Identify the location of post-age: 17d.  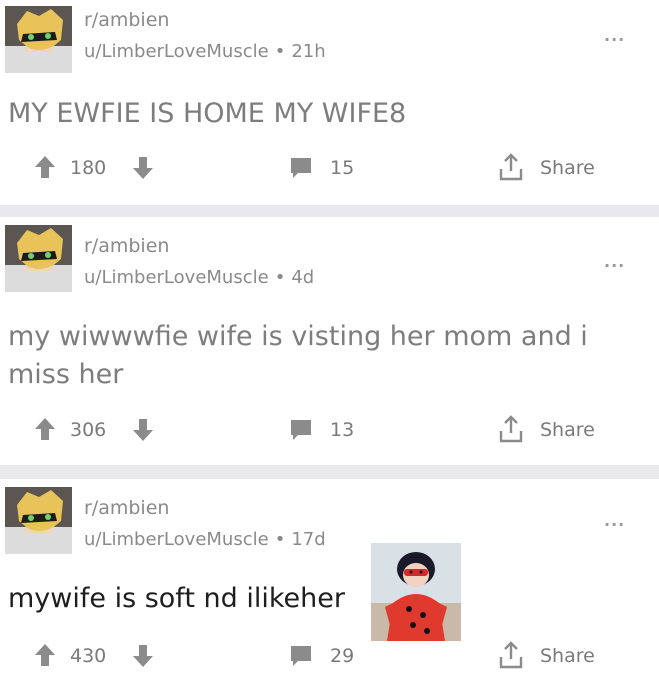
(308, 539).